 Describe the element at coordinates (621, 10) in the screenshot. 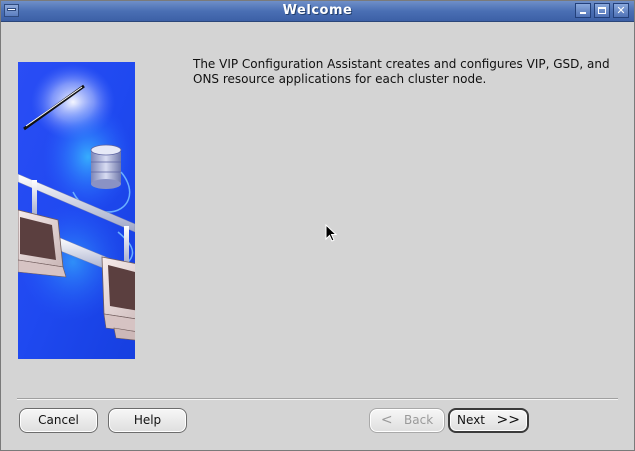

I see `close-icon: ✕` at that location.